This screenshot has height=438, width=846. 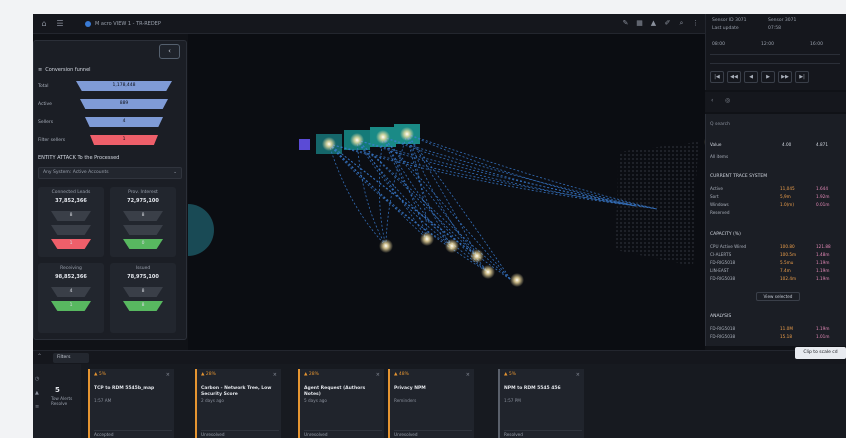 I want to click on alert-badge: ▲ 48%, so click(x=401, y=374).